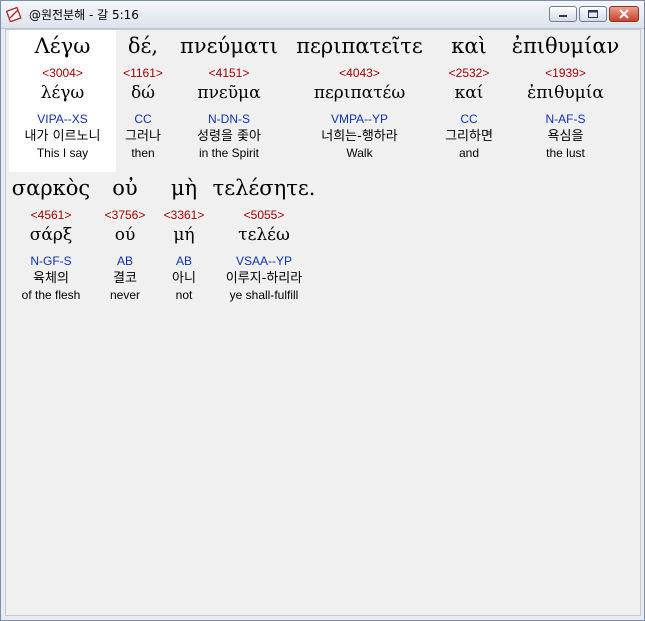 This screenshot has width=645, height=621. I want to click on word-block: καὶ <2532> καί CC 그리하면 and, so click(469, 96).